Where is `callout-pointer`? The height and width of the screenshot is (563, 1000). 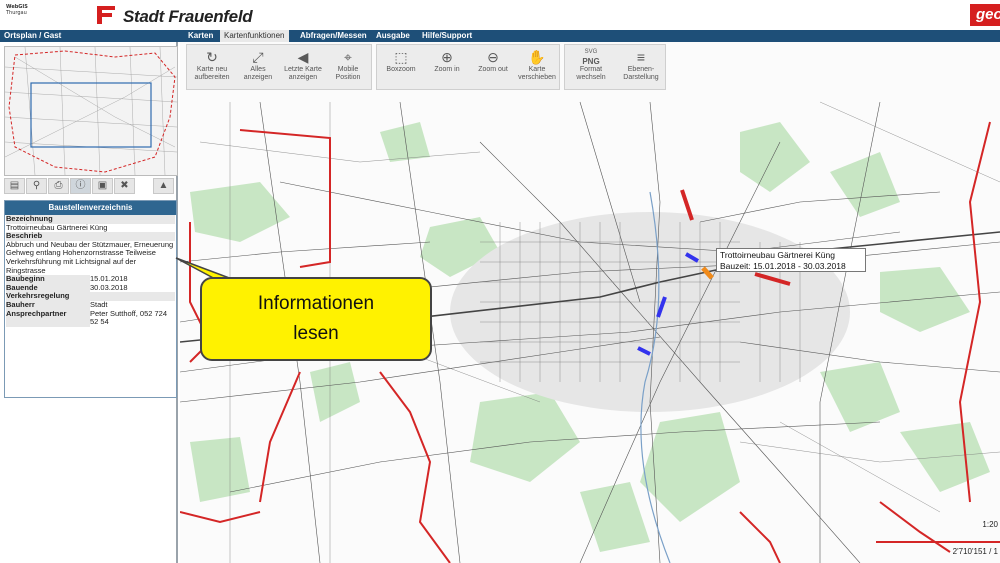 callout-pointer is located at coordinates (208, 273).